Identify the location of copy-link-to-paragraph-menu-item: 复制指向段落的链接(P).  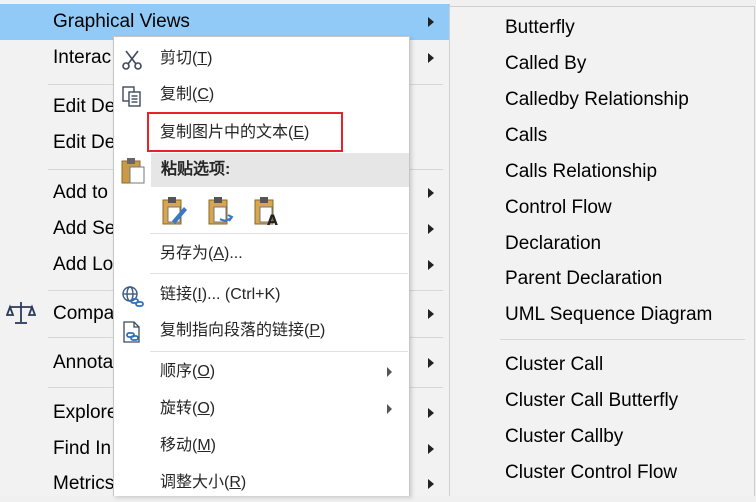
(261, 331).